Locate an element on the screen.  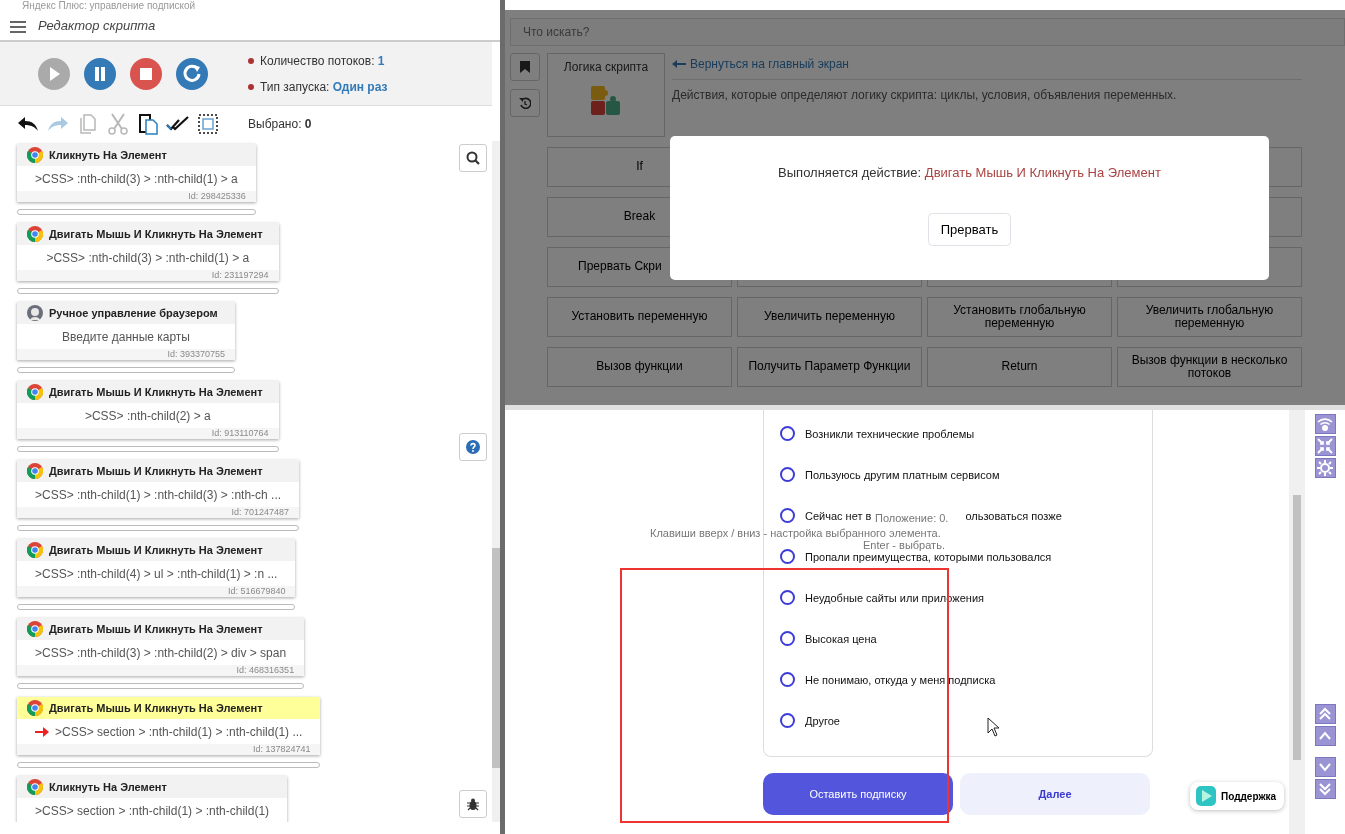
bookmark-button is located at coordinates (525, 67).